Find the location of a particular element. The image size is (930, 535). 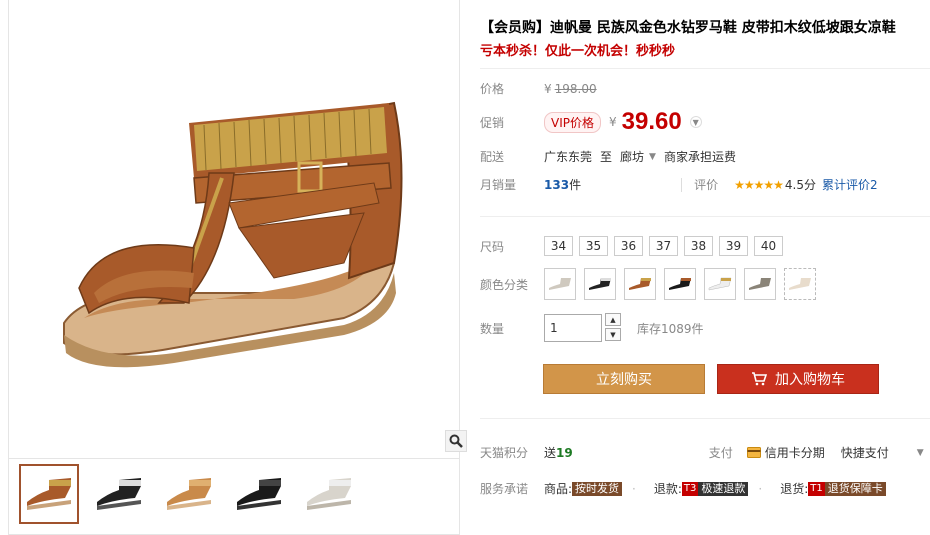

product-title: 【会员购】迪帆曼 民族风金色水钻罗马鞋 皮带扣木纹低坡跟女凉鞋 is located at coordinates (688, 28).